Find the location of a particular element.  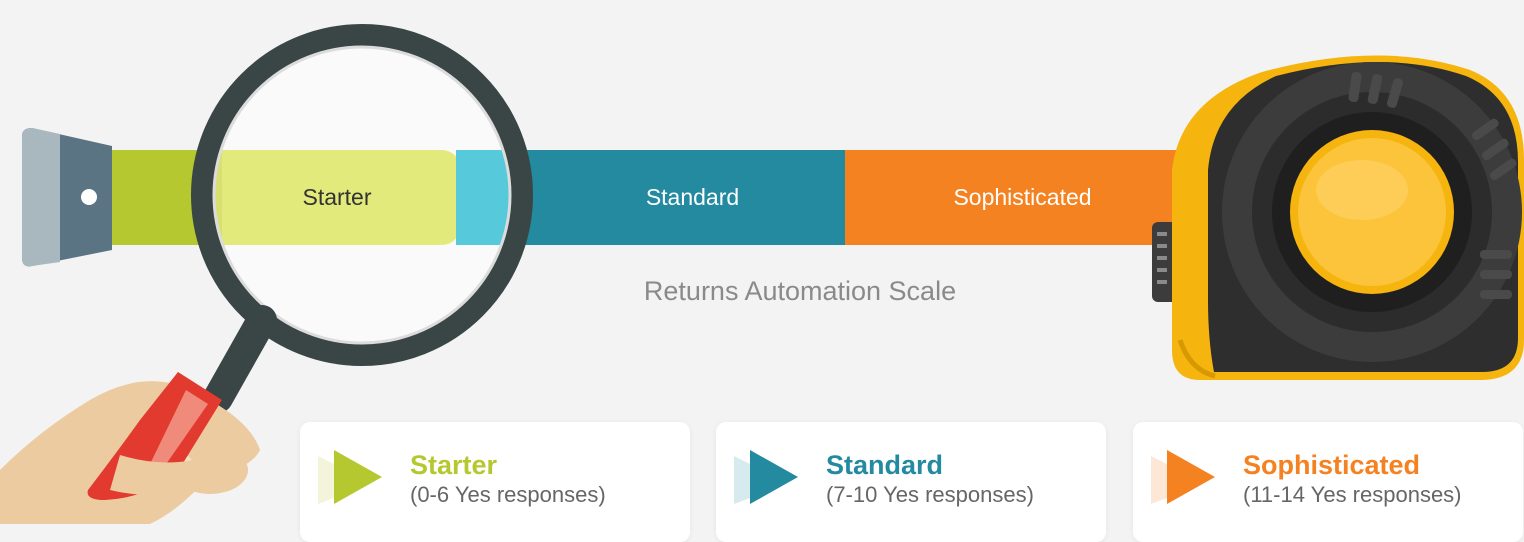

legend-title-standard: Standard is located at coordinates (885, 465).